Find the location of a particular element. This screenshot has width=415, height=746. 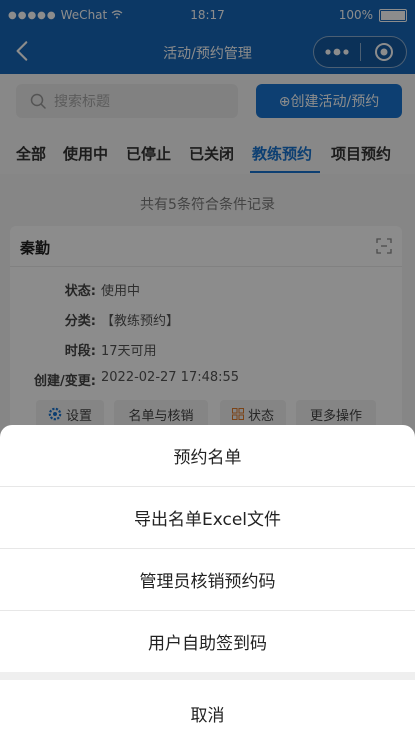

action-self-checkin-code: 用户自助签到码 is located at coordinates (207, 641).